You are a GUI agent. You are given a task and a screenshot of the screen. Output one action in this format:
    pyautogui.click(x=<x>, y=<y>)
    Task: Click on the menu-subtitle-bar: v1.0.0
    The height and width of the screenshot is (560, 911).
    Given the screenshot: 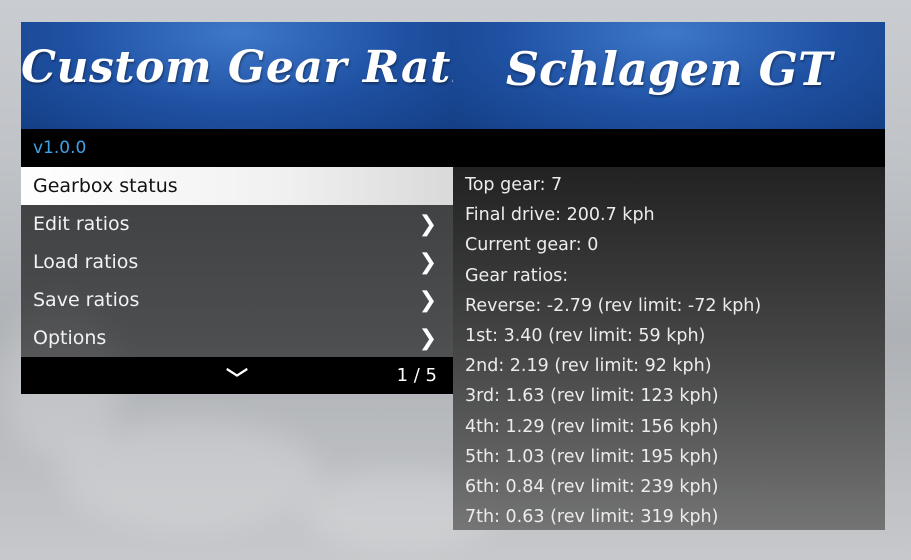 What is the action you would take?
    pyautogui.click(x=237, y=148)
    